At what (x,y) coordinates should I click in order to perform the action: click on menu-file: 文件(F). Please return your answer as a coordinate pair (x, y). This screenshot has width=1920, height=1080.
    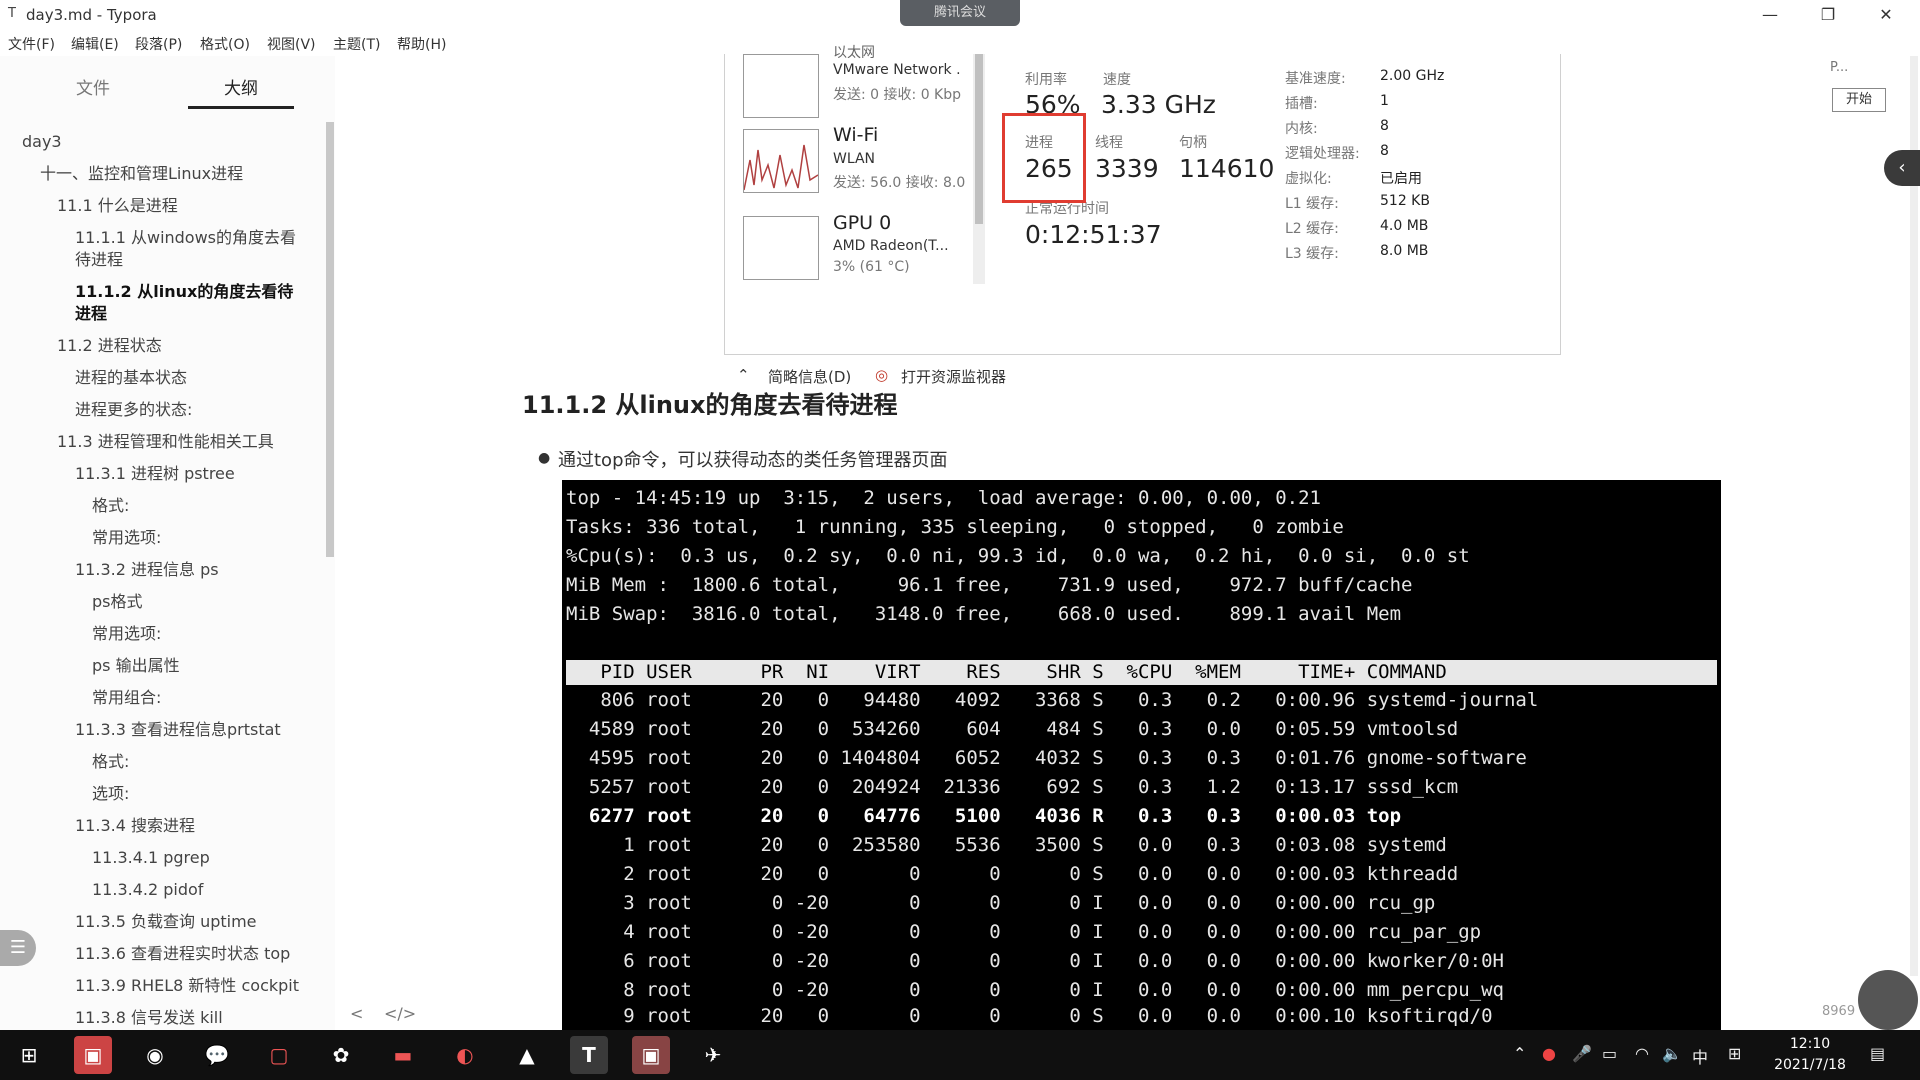
    Looking at the image, I should click on (31, 44).